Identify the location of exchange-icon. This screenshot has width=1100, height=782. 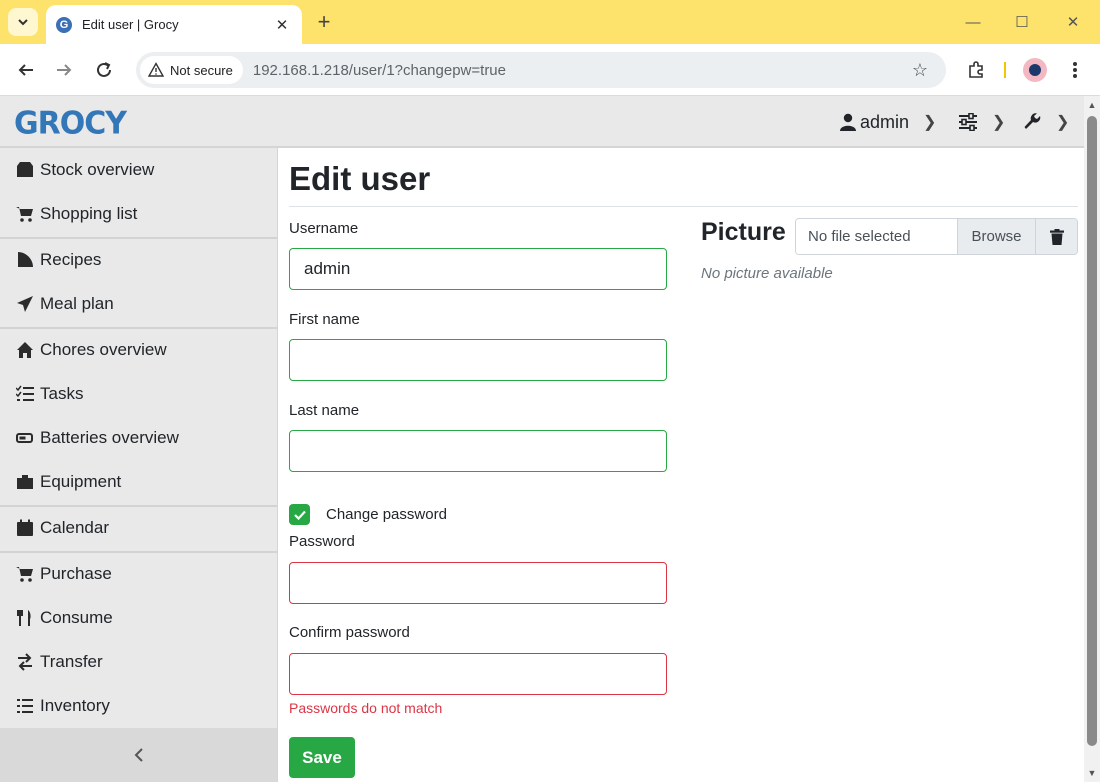
(25, 662).